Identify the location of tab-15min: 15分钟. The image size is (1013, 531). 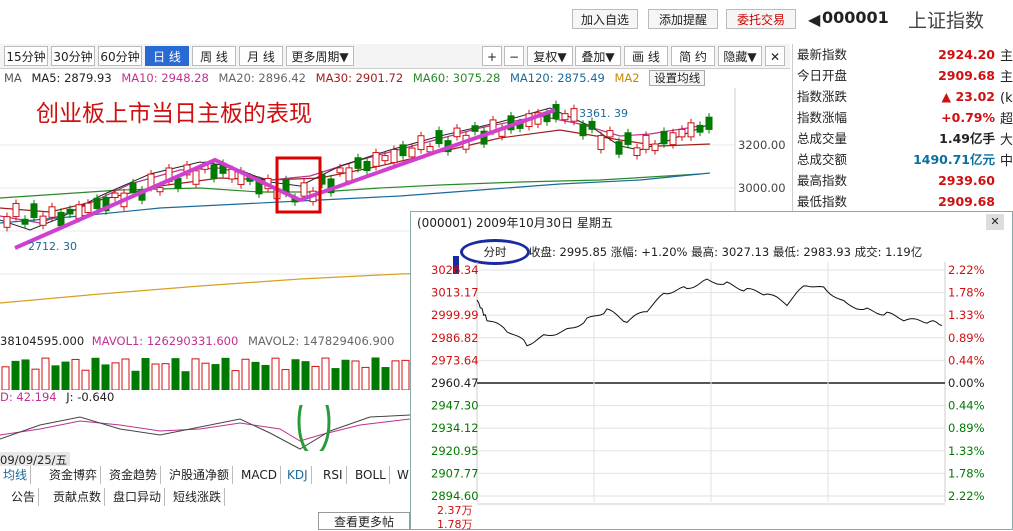
(26, 56).